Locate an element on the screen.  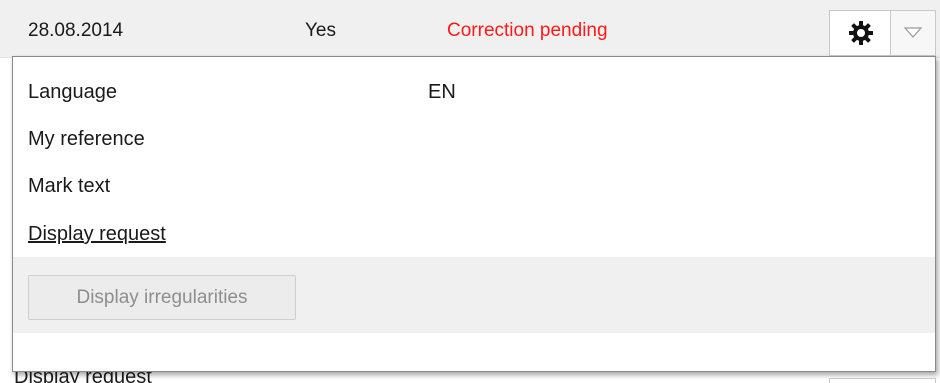
row-date: 28.08.2014 is located at coordinates (76, 30).